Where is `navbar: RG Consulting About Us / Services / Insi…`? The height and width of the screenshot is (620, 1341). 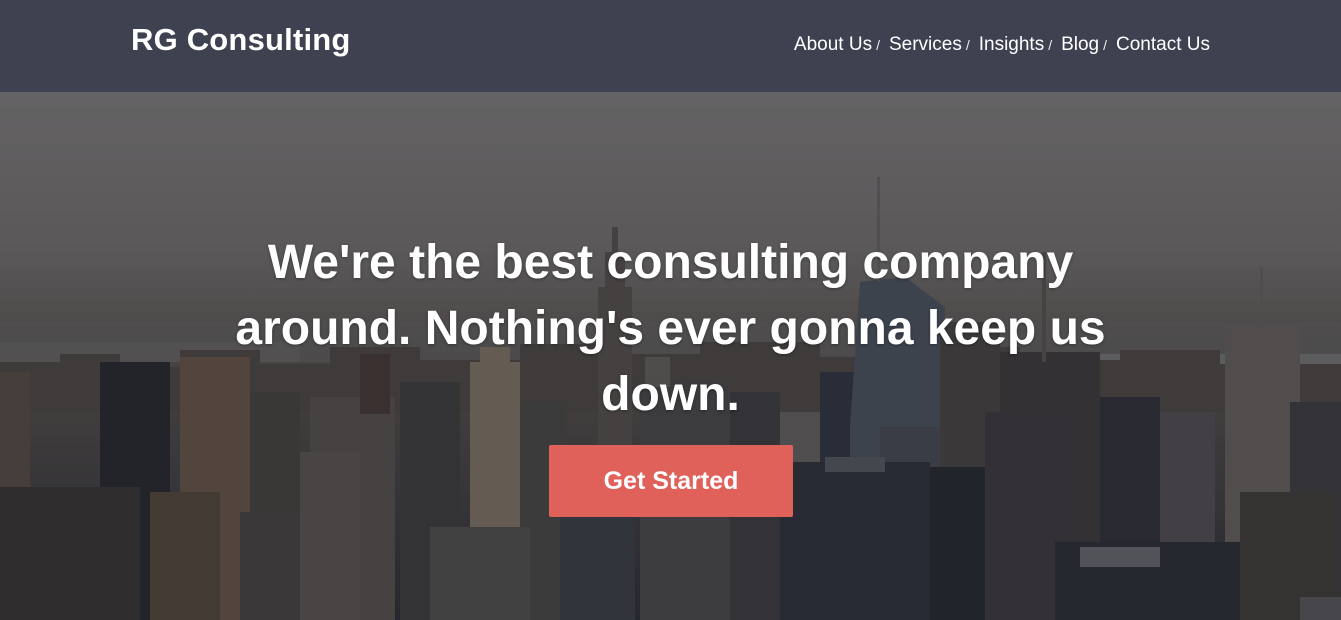
navbar: RG Consulting About Us / Services / Insi… is located at coordinates (670, 46).